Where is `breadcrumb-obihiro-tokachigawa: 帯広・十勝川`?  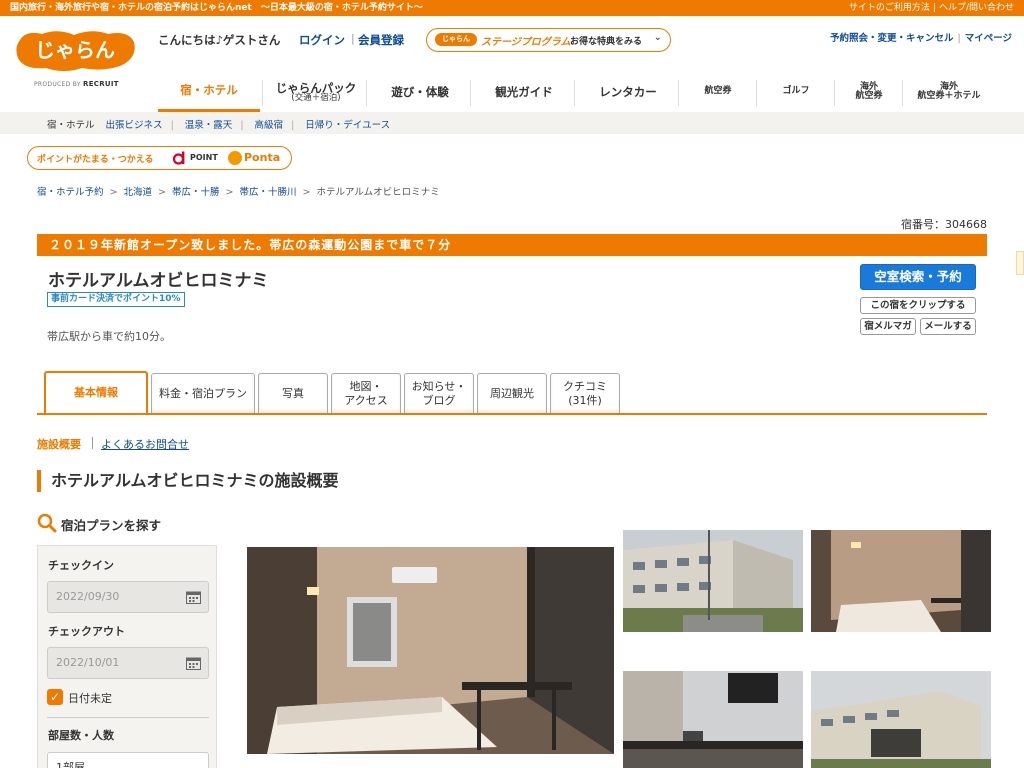 breadcrumb-obihiro-tokachigawa: 帯広・十勝川 is located at coordinates (267, 192).